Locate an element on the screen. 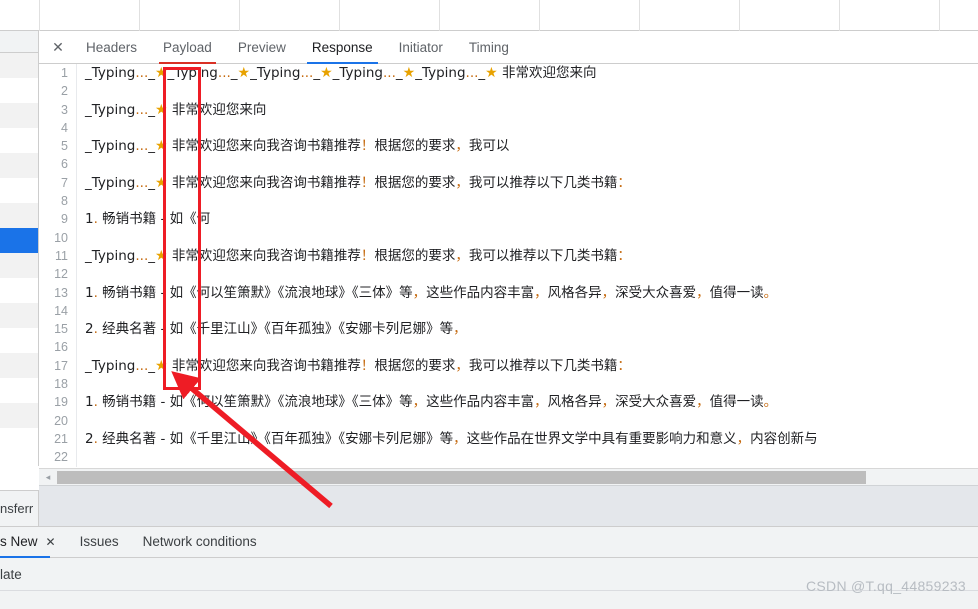 The image size is (978, 609). line-number: 15 is located at coordinates (58, 329).